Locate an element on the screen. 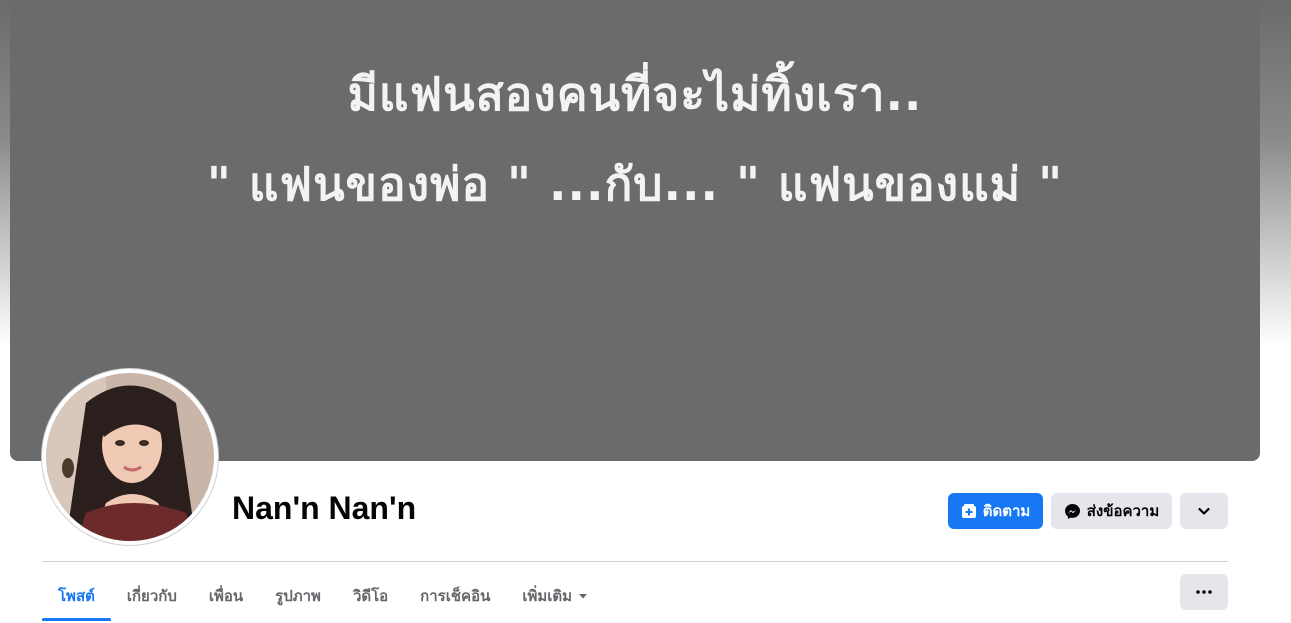 The width and height of the screenshot is (1291, 623). more-options-button is located at coordinates (1204, 511).